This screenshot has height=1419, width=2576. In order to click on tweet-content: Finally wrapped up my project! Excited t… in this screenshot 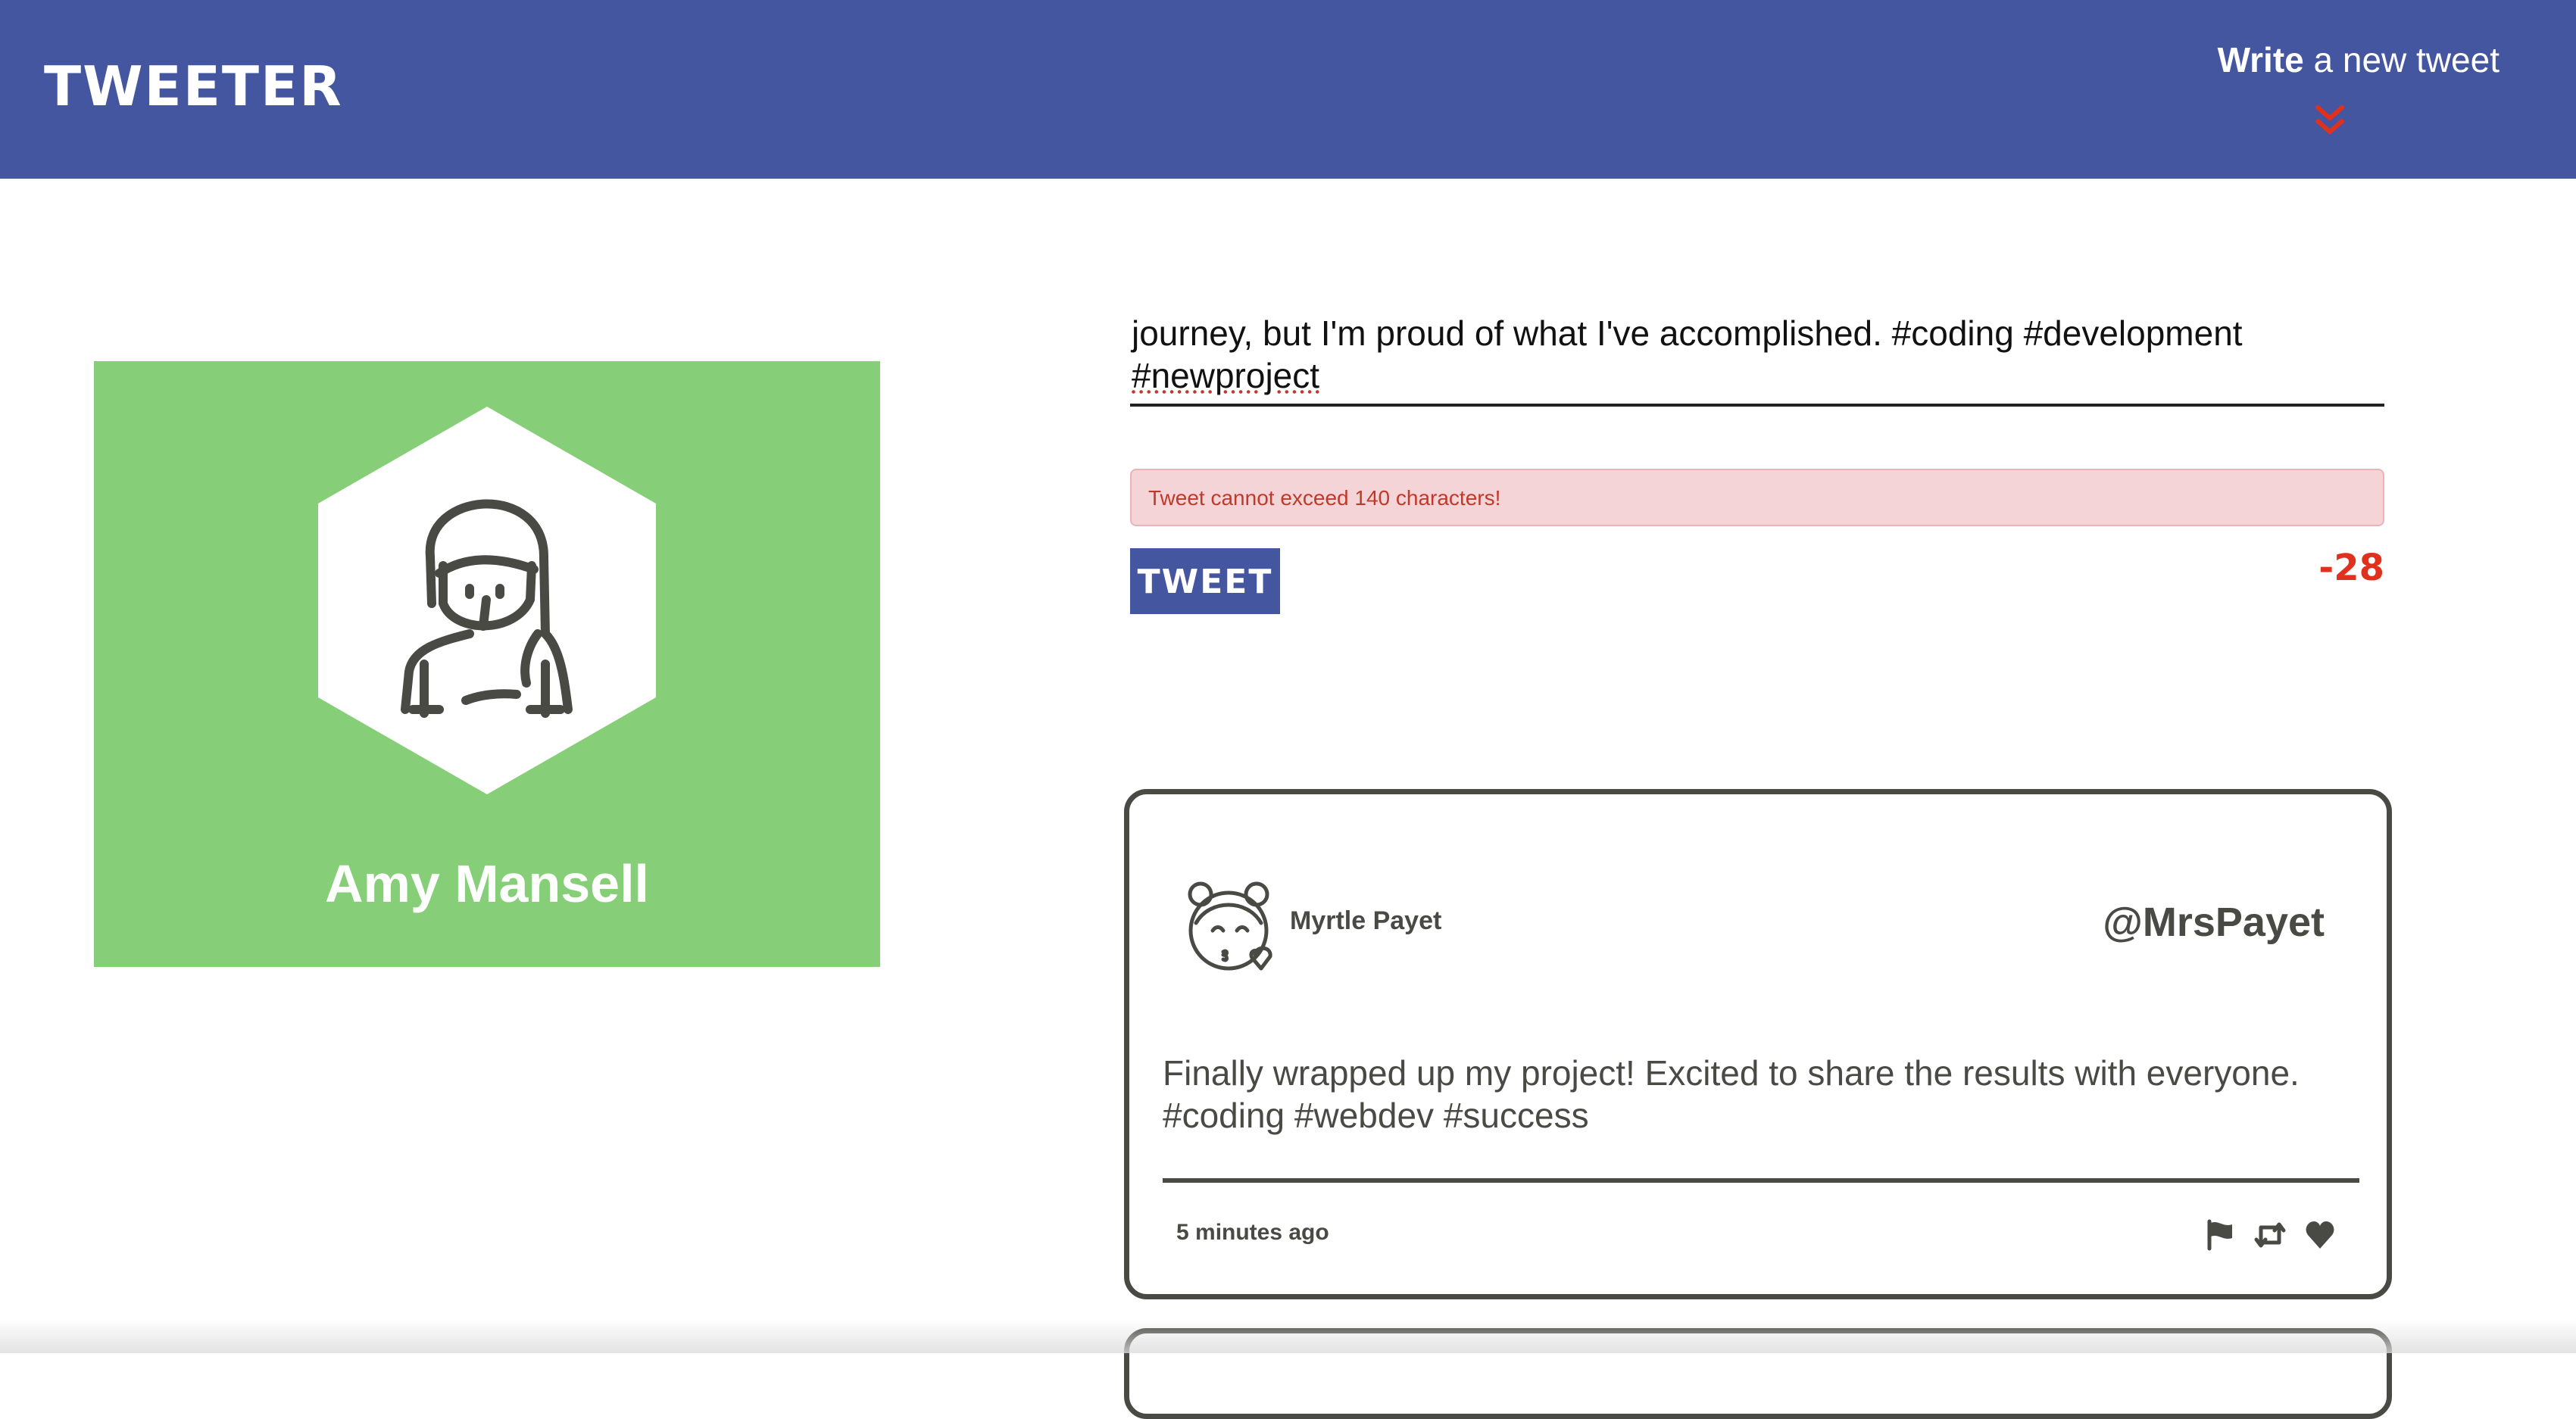, I will do `click(1732, 1094)`.